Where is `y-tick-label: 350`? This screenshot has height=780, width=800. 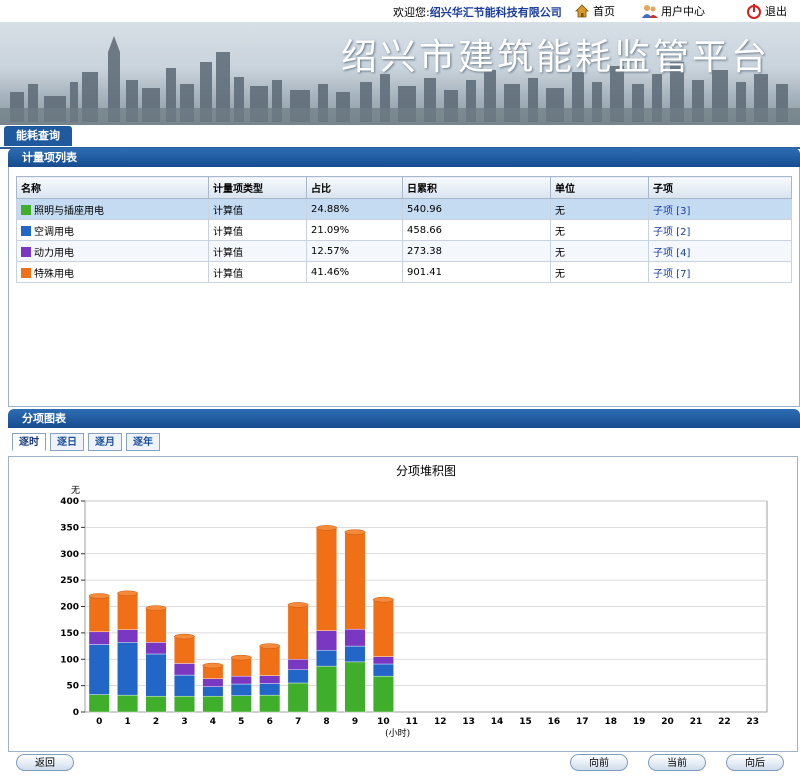
y-tick-label: 350 is located at coordinates (69, 528).